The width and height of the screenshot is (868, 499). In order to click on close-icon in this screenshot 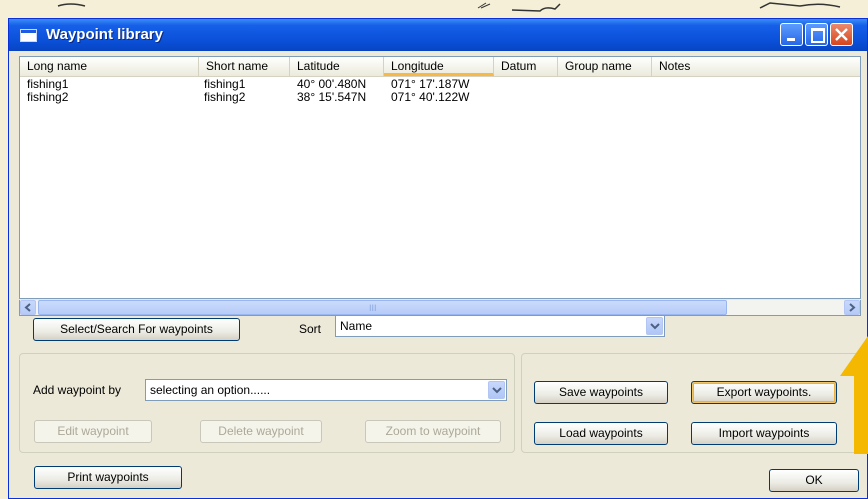, I will do `click(841, 34)`.